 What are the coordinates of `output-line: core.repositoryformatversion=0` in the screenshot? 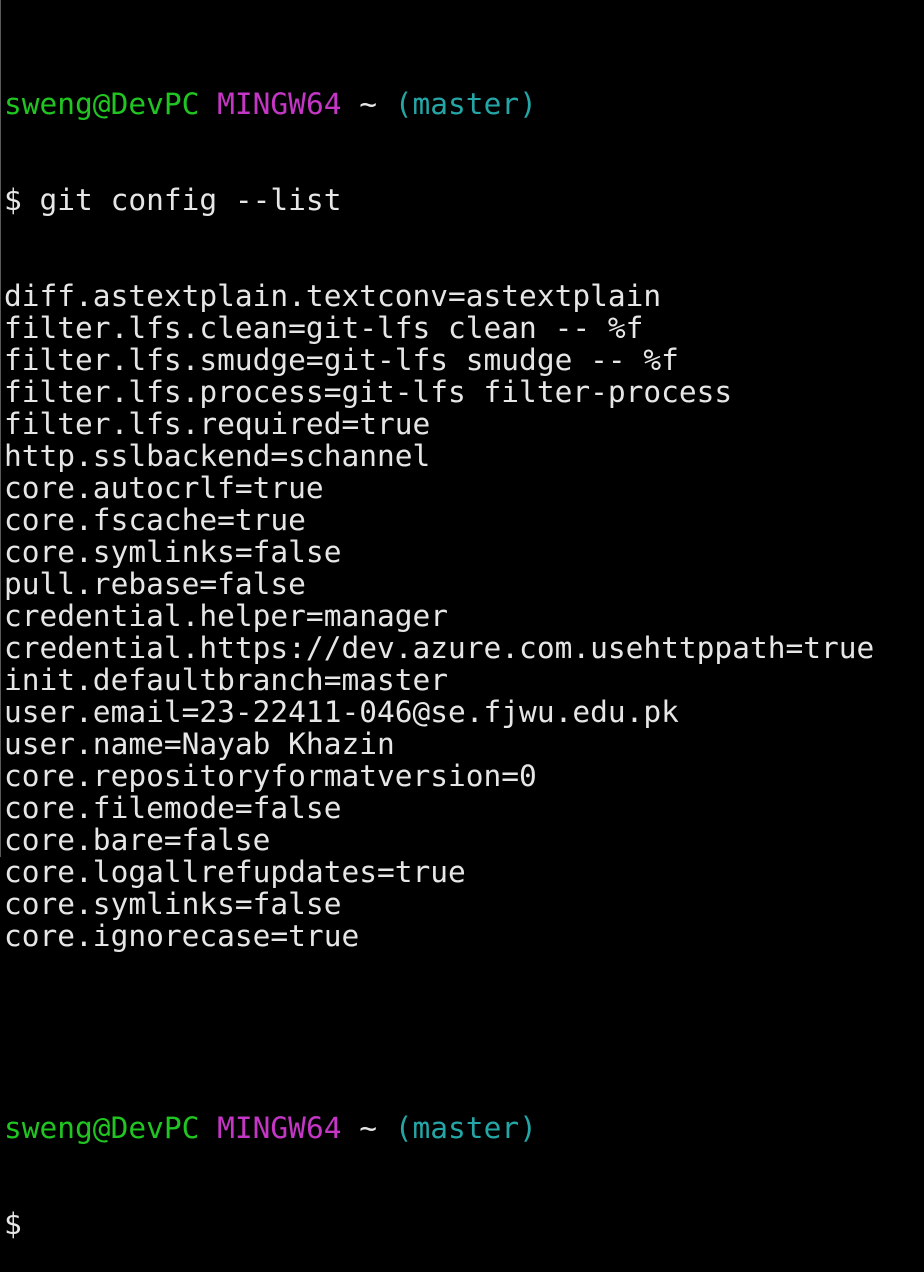 It's located at (270, 776).